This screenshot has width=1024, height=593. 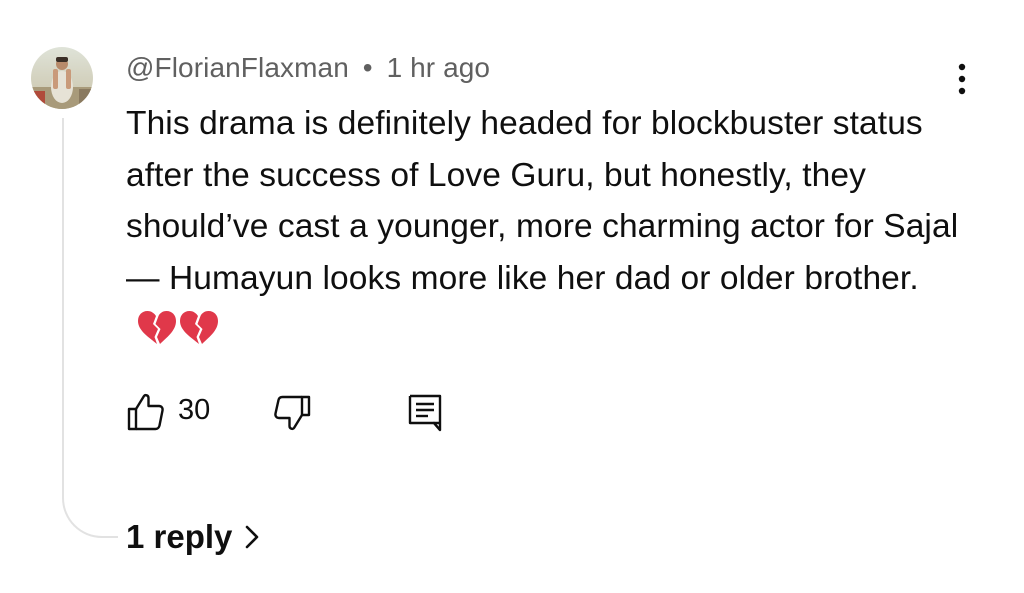 What do you see at coordinates (439, 67) in the screenshot?
I see `comment-timestamp: 1 hr ago` at bounding box center [439, 67].